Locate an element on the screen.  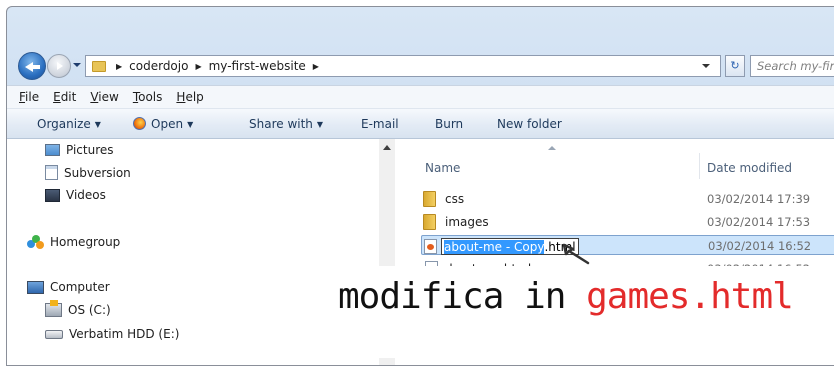
menu-file: File is located at coordinates (29, 97).